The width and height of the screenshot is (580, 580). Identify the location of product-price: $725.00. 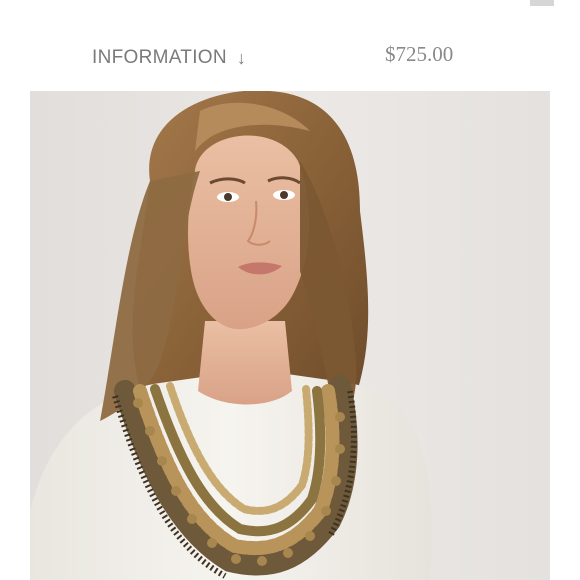
(419, 54).